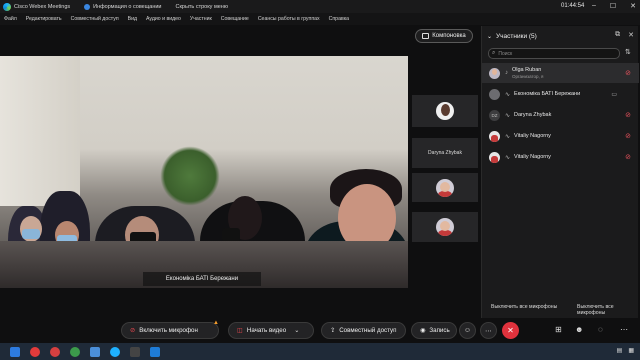 This screenshot has width=640, height=360. I want to click on tools: ⧉ ✕, so click(624, 35).